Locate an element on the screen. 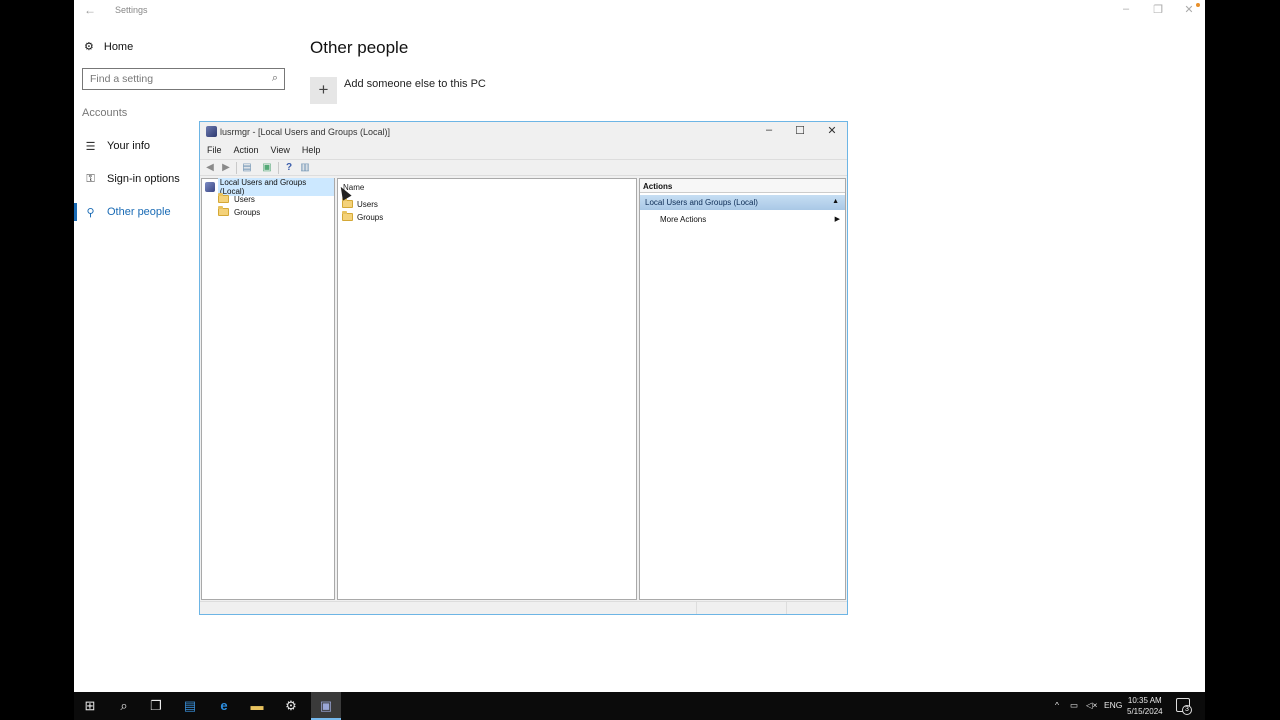 The width and height of the screenshot is (1280, 720). nav-item-other-people: ⚲ Other people is located at coordinates (127, 212).